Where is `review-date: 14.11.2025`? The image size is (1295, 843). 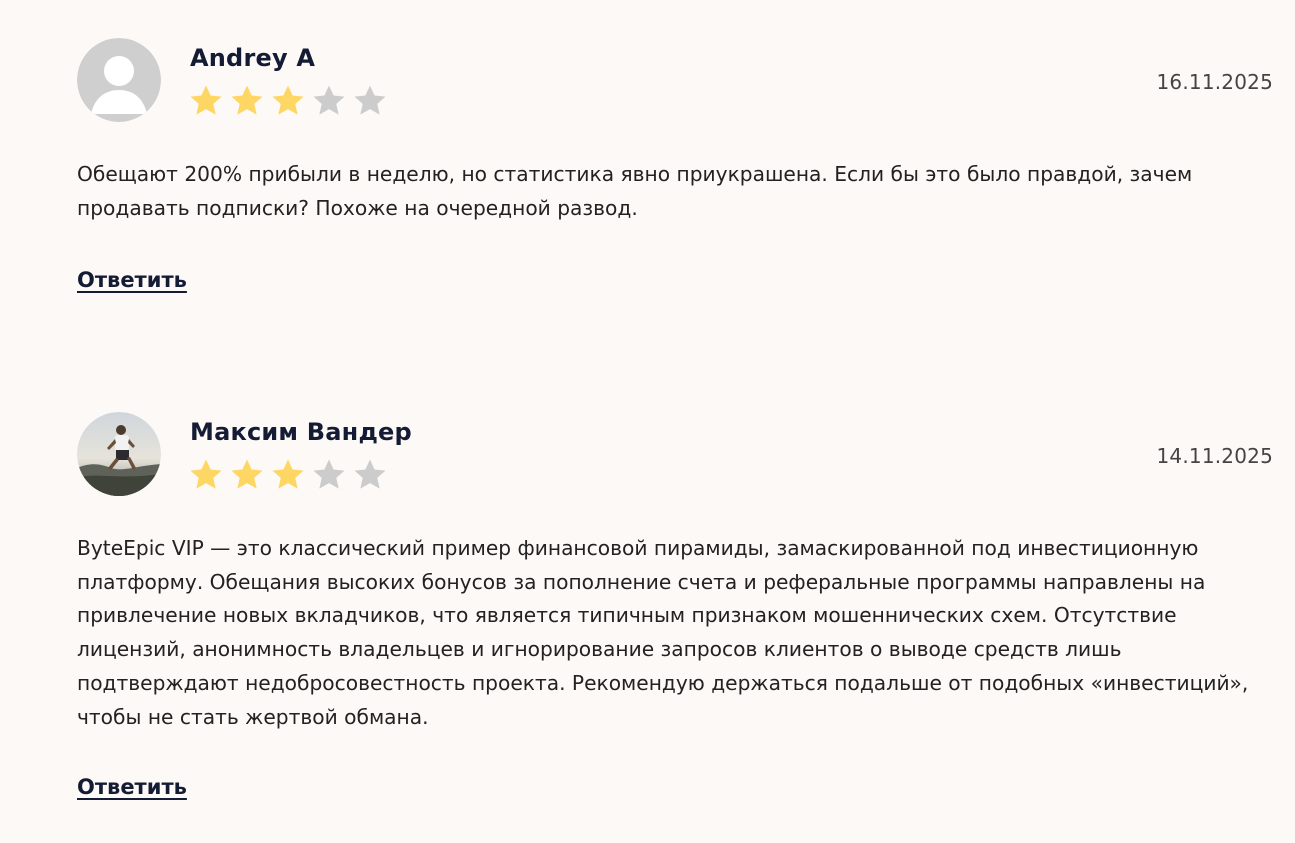 review-date: 14.11.2025 is located at coordinates (1214, 456).